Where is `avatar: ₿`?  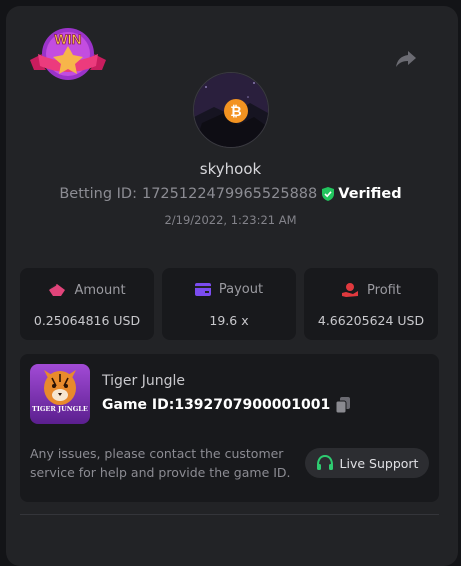 avatar: ₿ is located at coordinates (231, 110).